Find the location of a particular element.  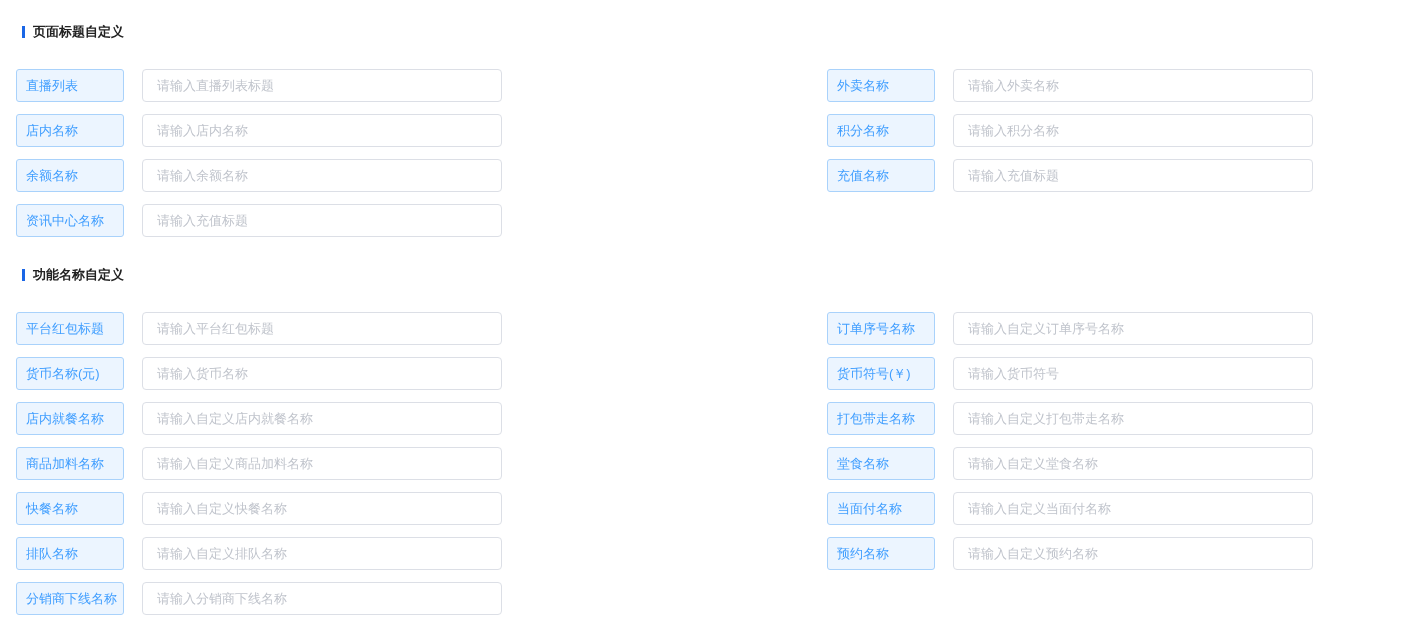

text-input: 请输入自定义排队名称 is located at coordinates (322, 553).